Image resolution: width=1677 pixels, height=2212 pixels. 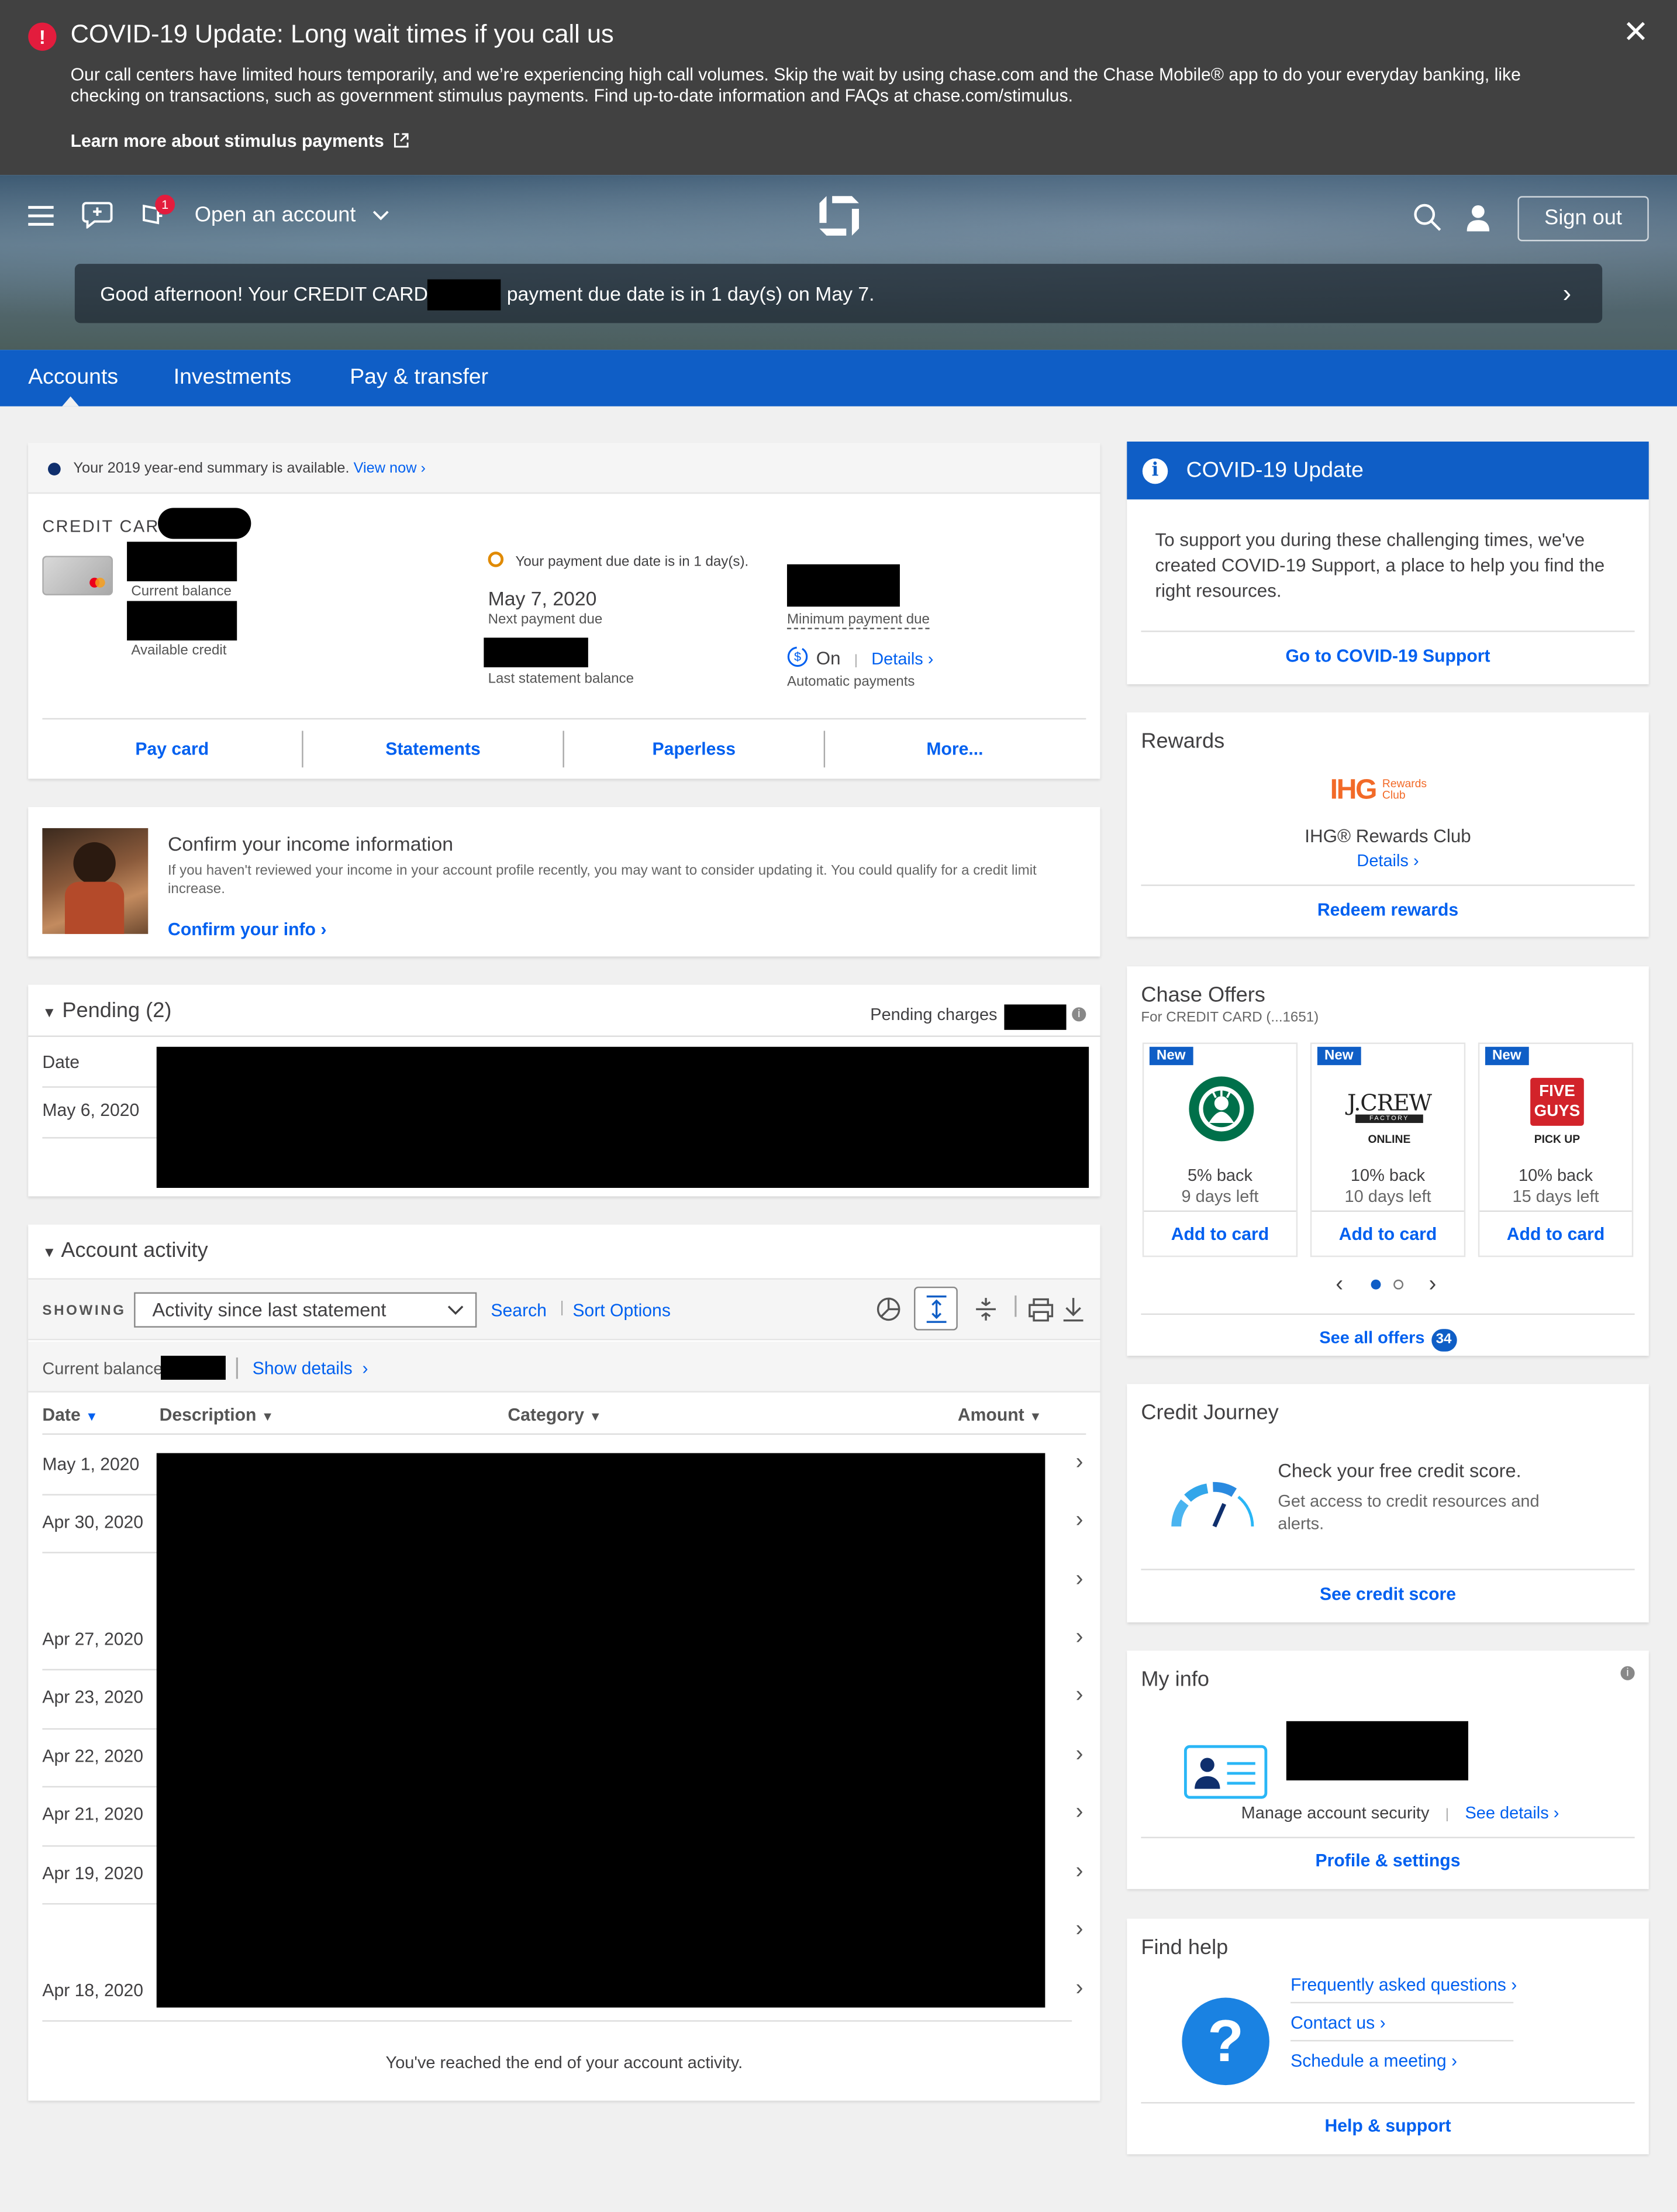 What do you see at coordinates (1225, 1772) in the screenshot?
I see `id-card-icon` at bounding box center [1225, 1772].